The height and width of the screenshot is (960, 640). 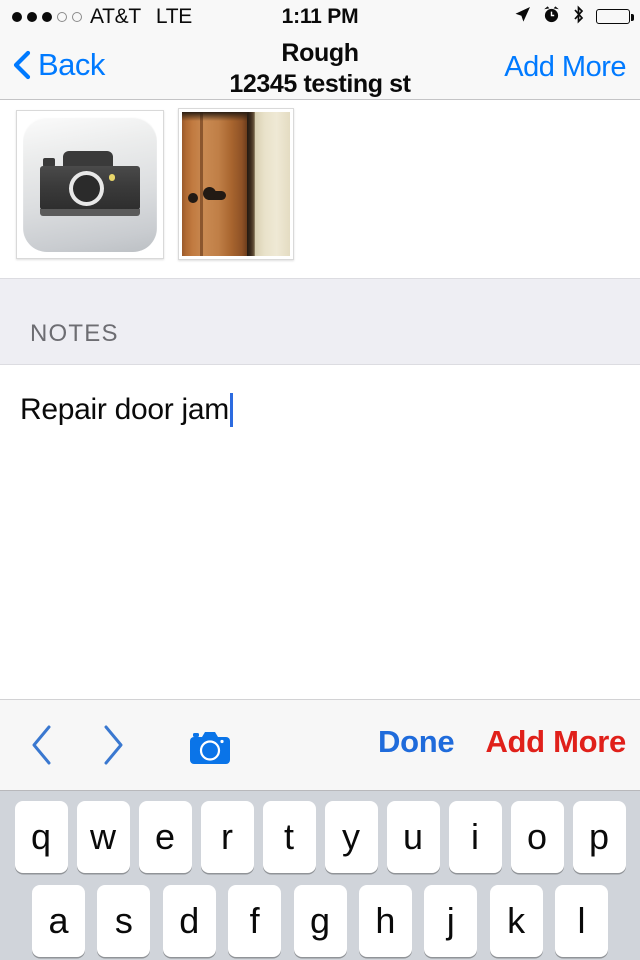 What do you see at coordinates (475, 837) in the screenshot?
I see `key-i: i` at bounding box center [475, 837].